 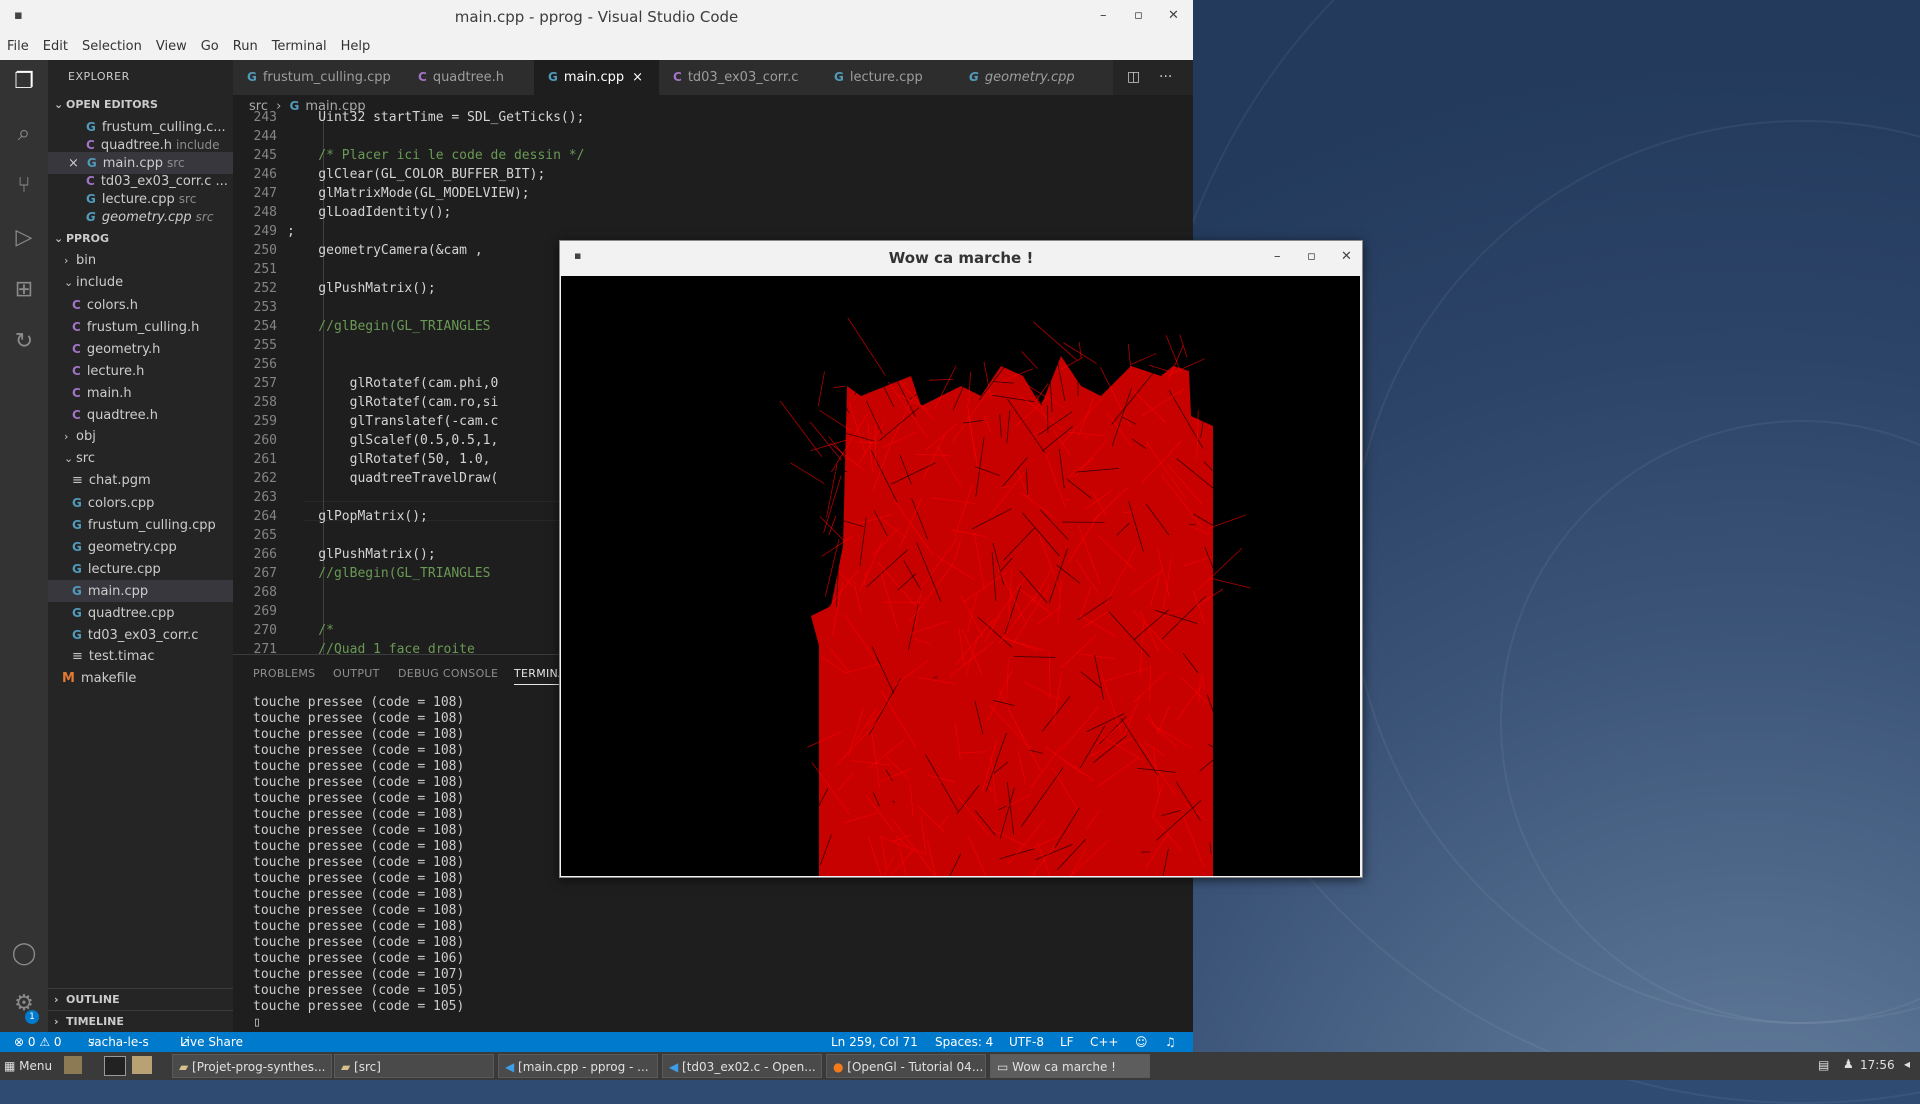 I want to click on line-number: 252, so click(x=255, y=288).